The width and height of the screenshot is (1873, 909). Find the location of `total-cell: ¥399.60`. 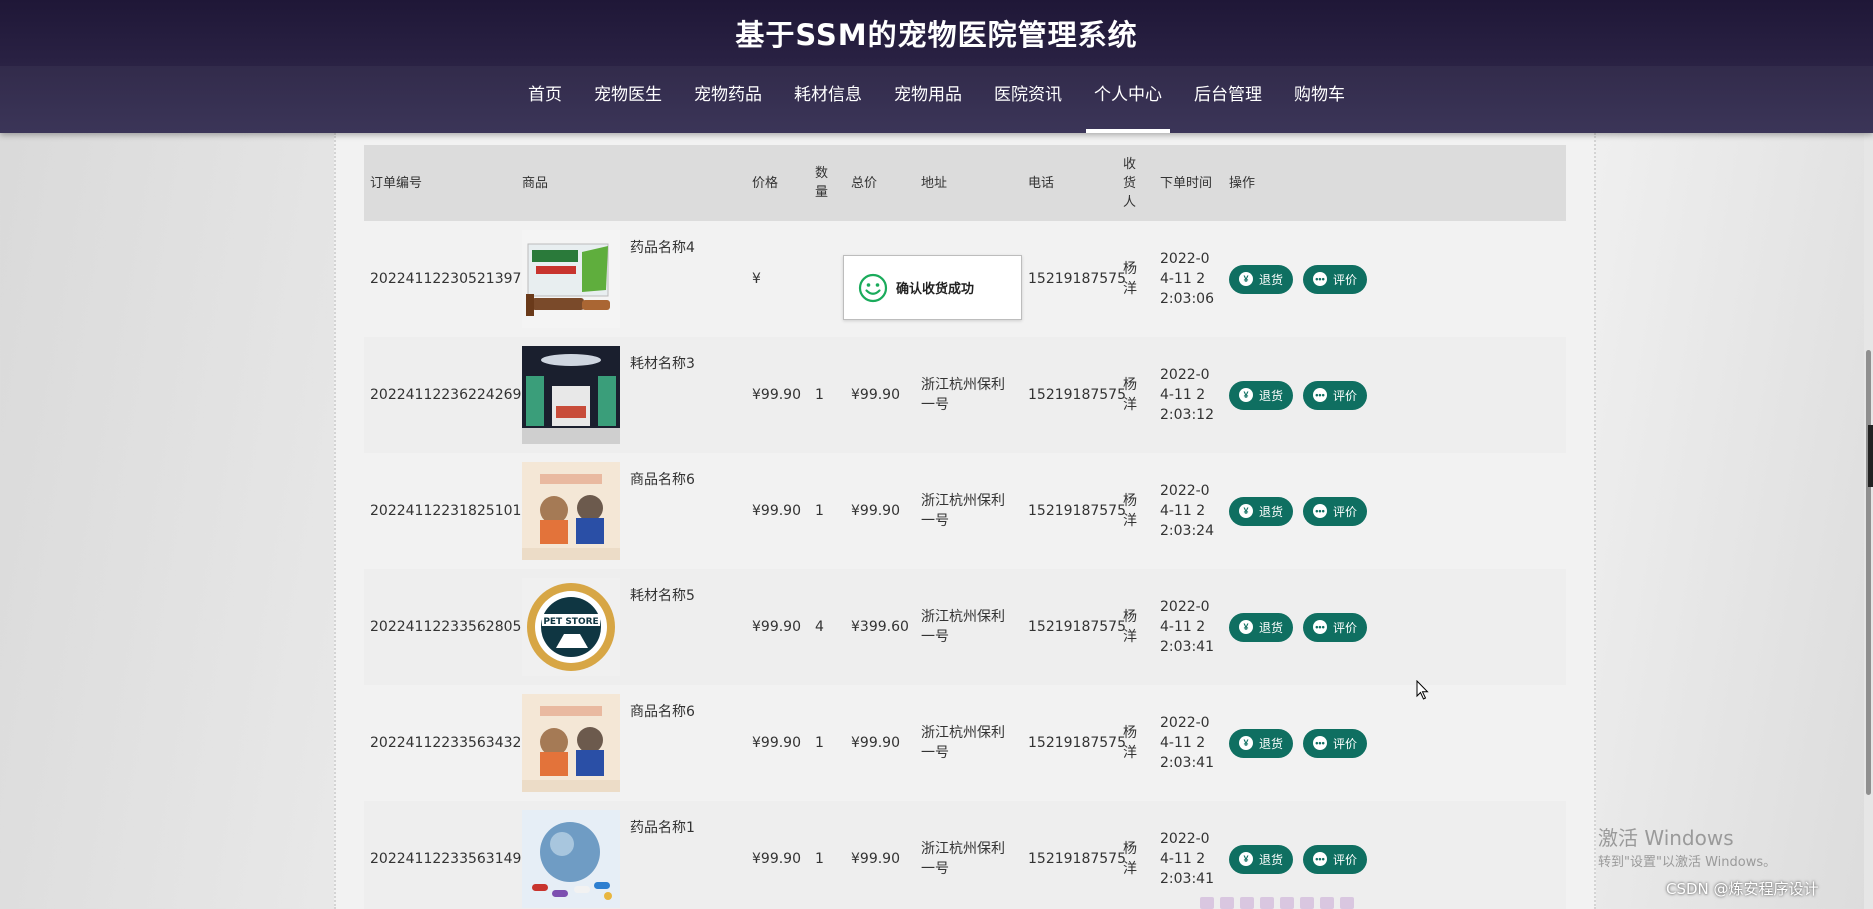

total-cell: ¥399.60 is located at coordinates (880, 627).